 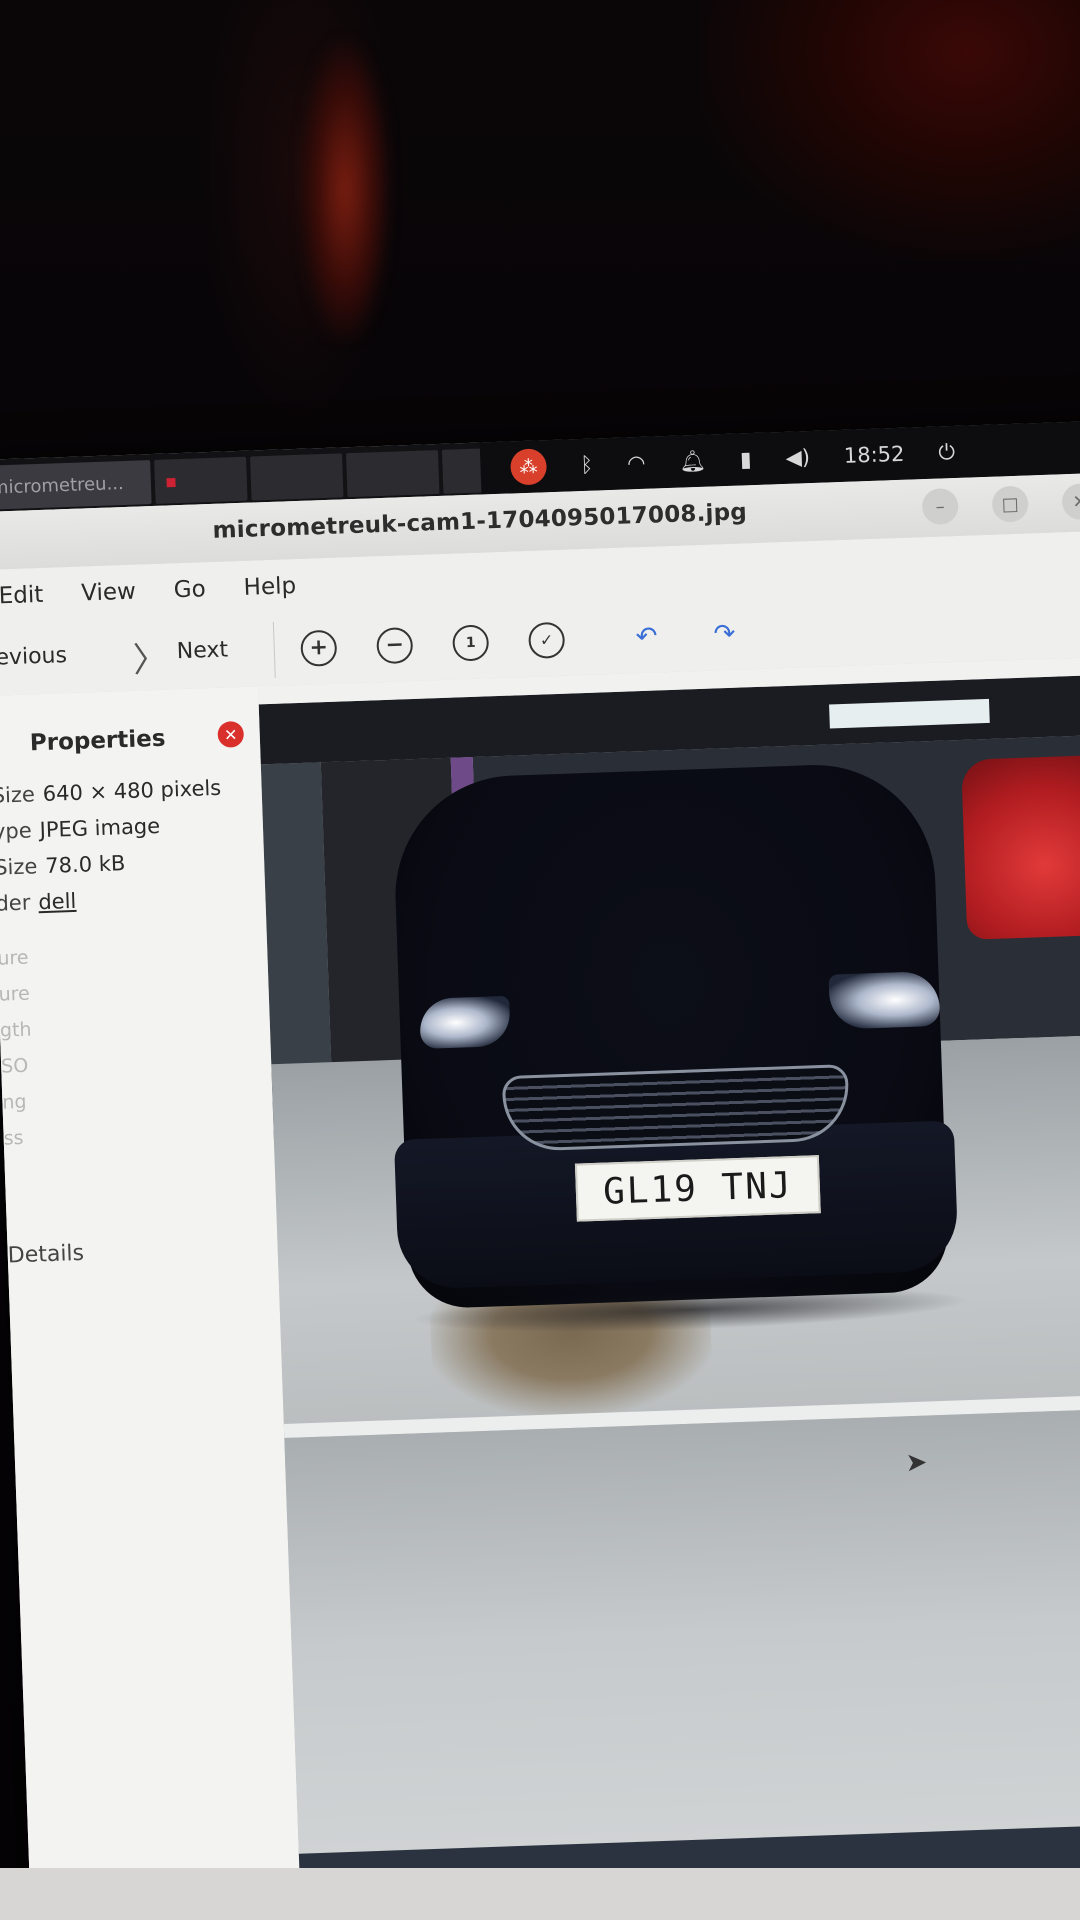 I want to click on property-row: Size 78.0 kB, so click(x=63, y=865).